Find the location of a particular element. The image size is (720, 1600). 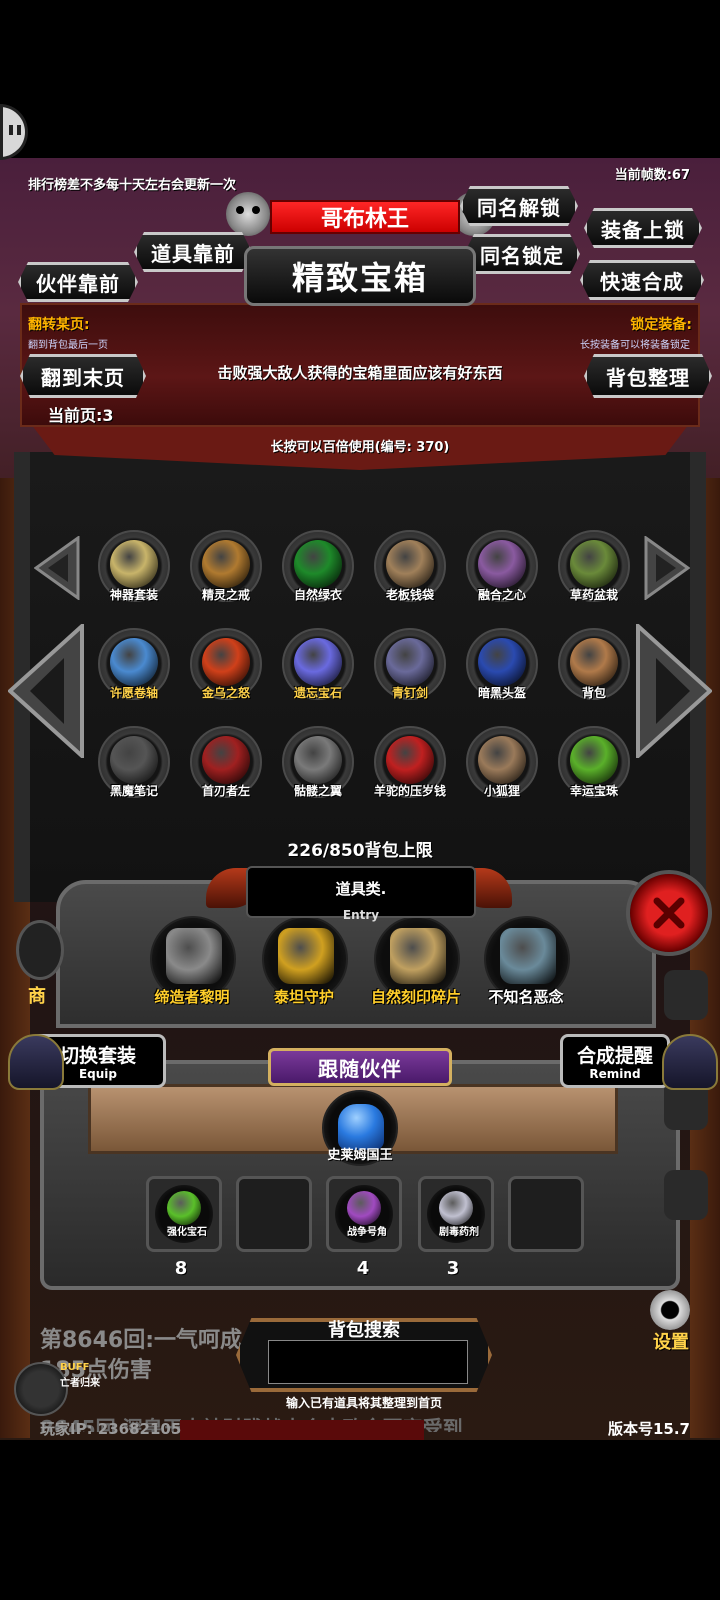

sword-icon is located at coordinates (410, 662).